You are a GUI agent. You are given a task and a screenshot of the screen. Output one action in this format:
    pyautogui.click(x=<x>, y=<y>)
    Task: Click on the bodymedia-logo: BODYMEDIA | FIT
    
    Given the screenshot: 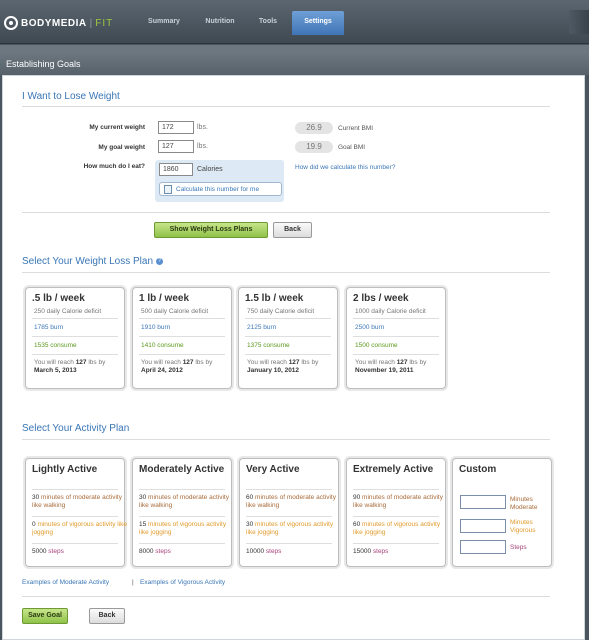 What is the action you would take?
    pyautogui.click(x=58, y=23)
    